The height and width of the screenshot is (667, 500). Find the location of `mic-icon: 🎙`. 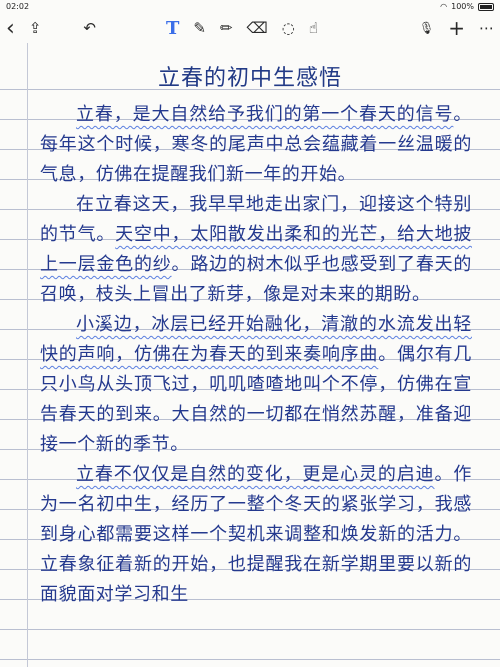

mic-icon: 🎙 is located at coordinates (426, 28).